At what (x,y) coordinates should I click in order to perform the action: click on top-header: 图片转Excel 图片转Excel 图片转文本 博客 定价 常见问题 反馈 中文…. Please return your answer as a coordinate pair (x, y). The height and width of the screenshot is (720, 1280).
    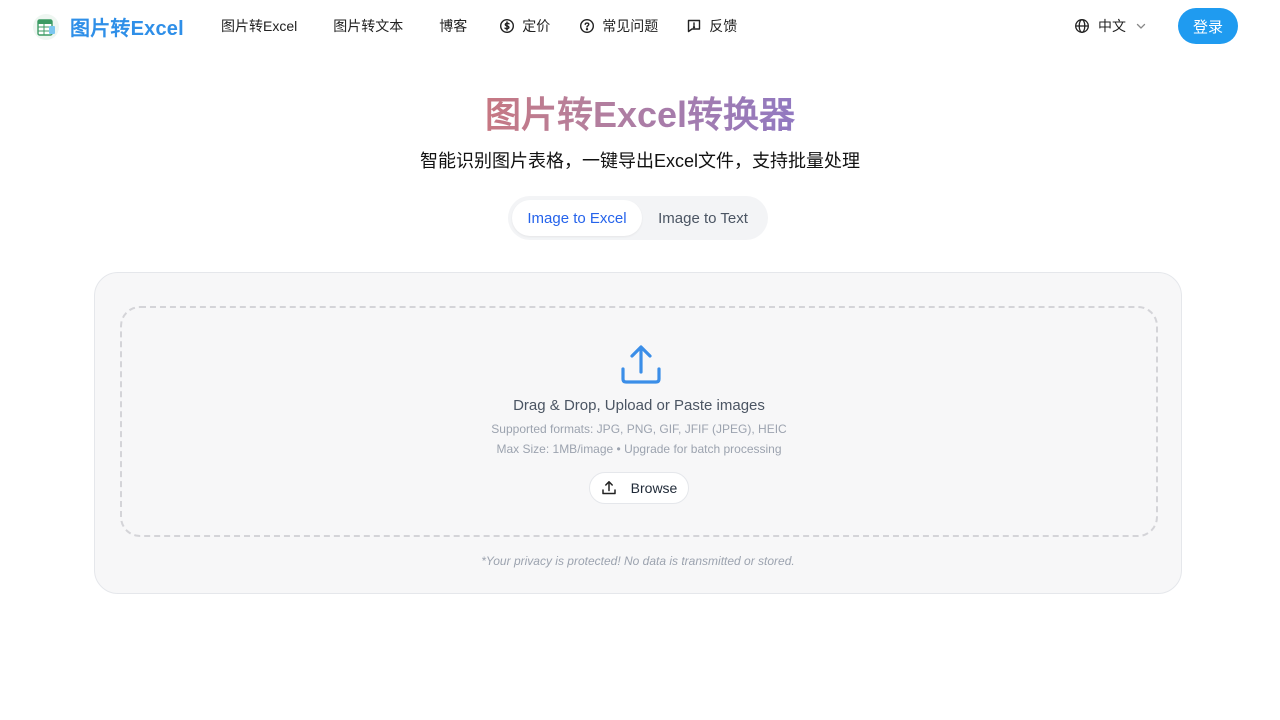
    Looking at the image, I should click on (640, 26).